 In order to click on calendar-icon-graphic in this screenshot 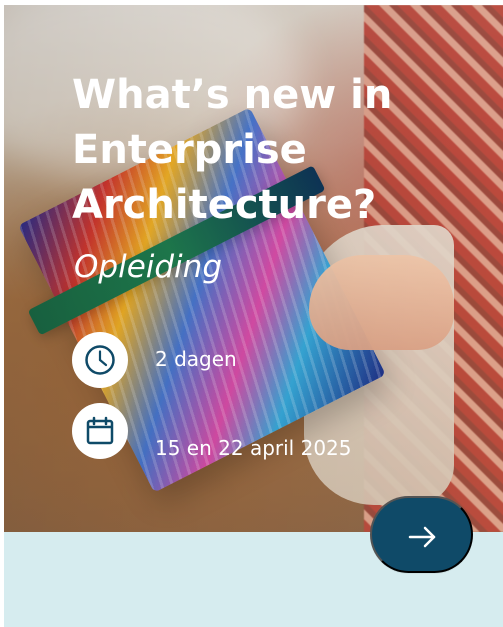, I will do `click(100, 430)`.